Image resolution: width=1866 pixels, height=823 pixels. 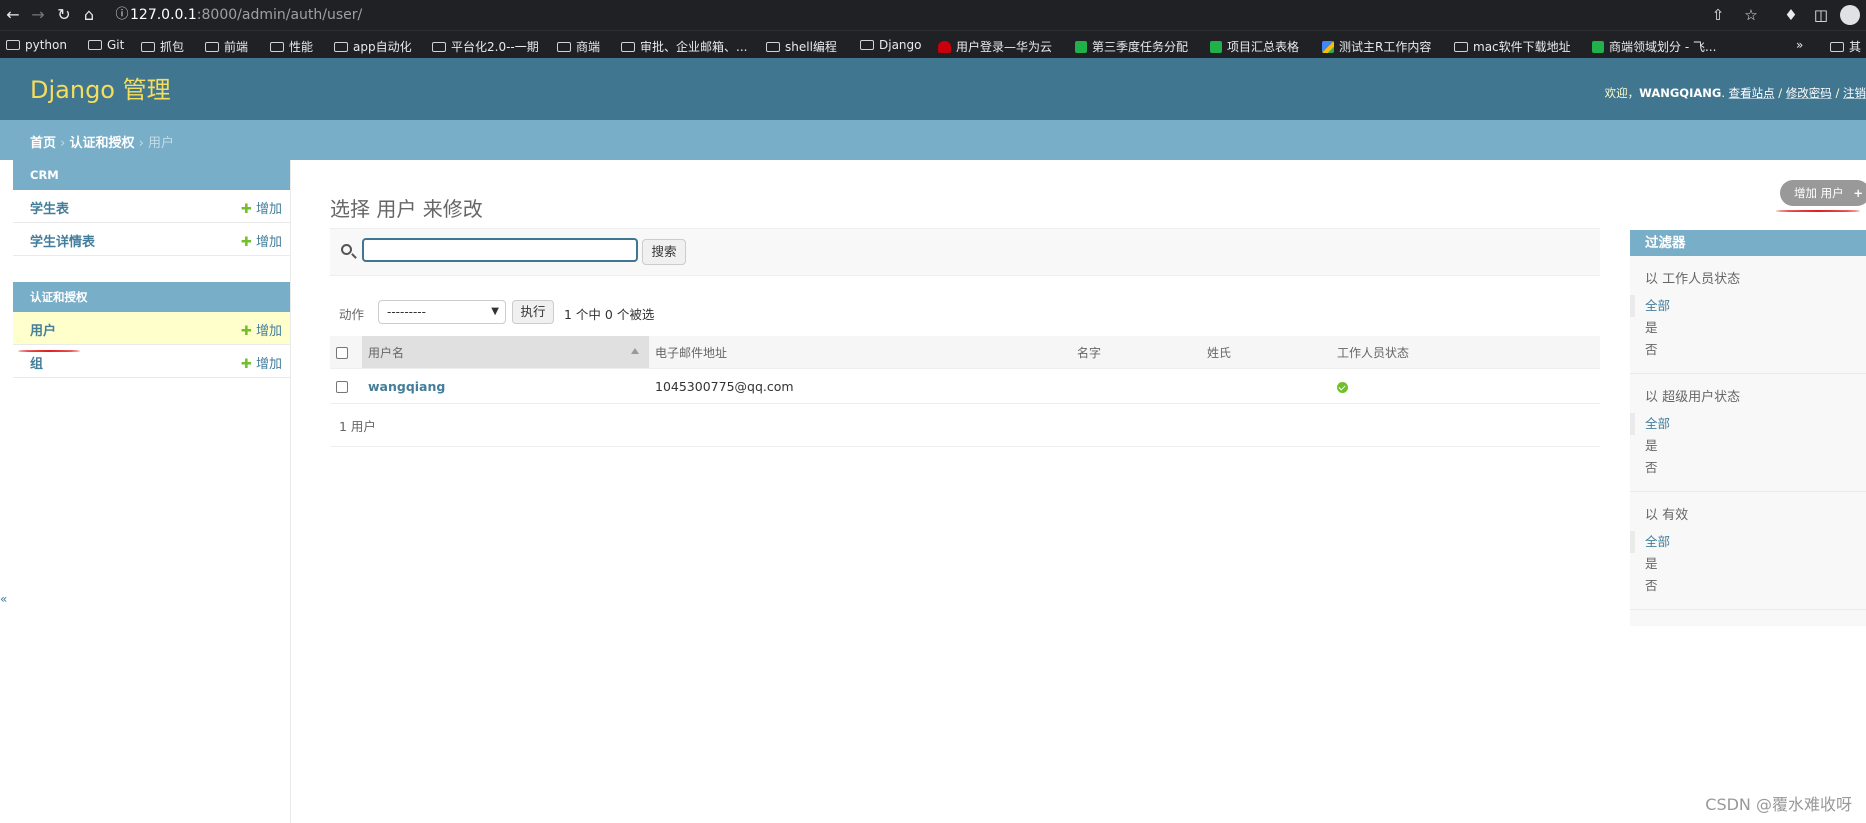 I want to click on bookmark-frontend: 前端, so click(x=226, y=46).